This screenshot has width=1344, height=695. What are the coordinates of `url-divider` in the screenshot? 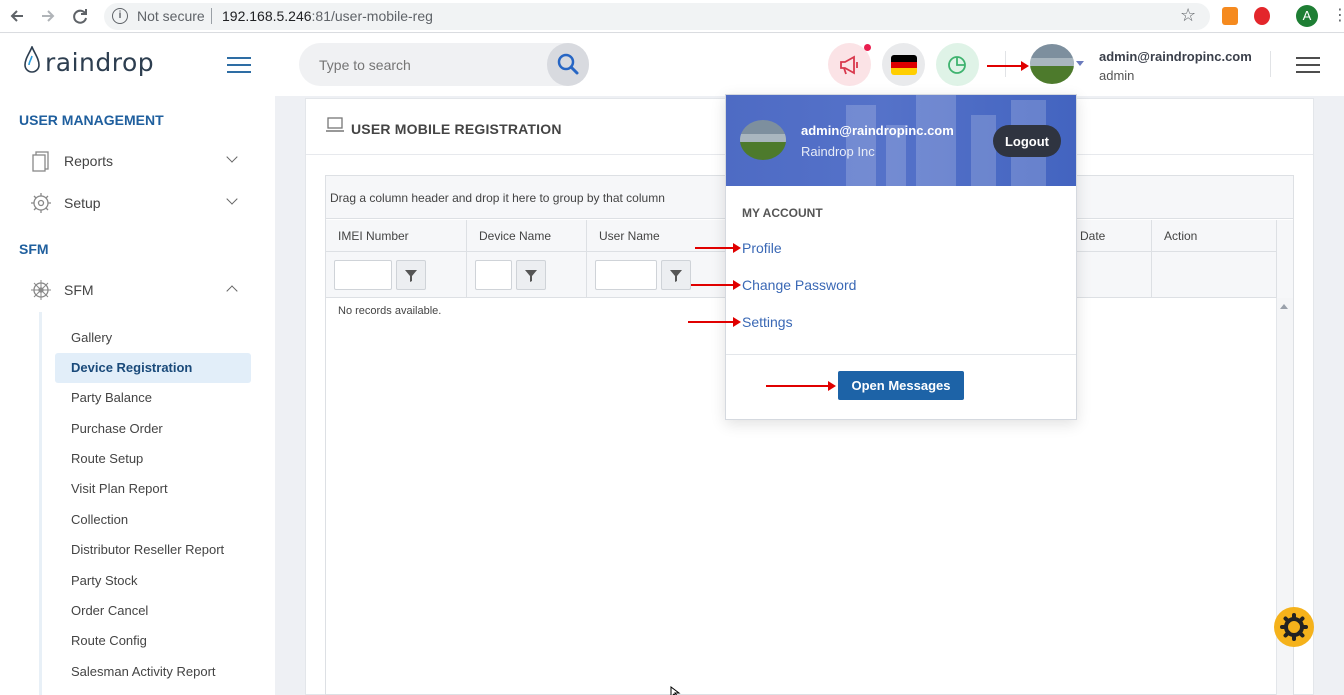 It's located at (211, 16).